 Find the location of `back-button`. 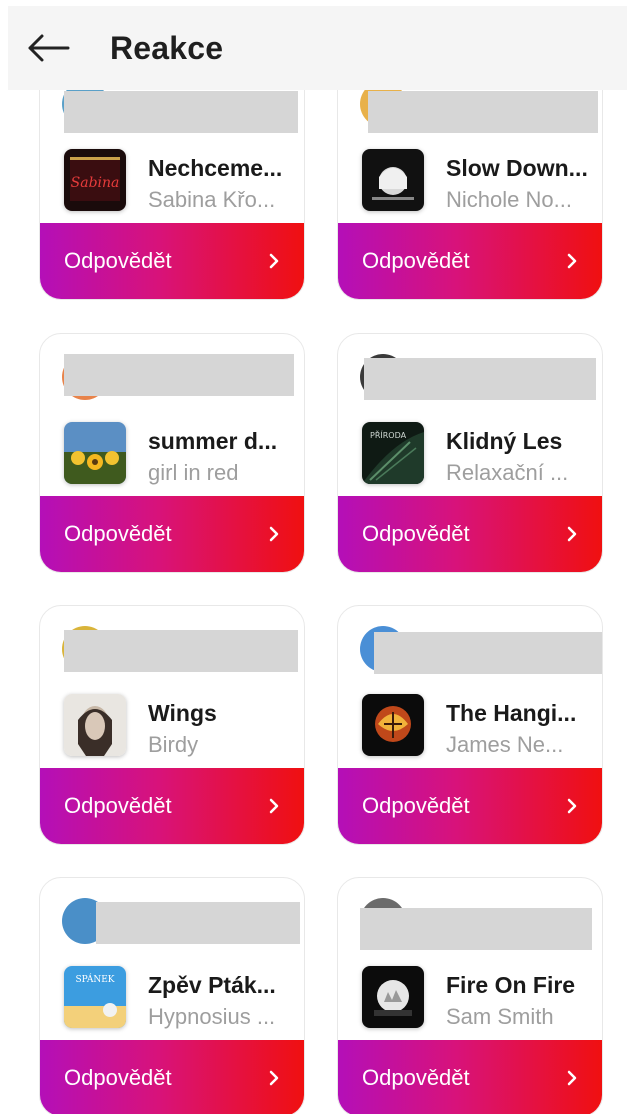

back-button is located at coordinates (48, 48).